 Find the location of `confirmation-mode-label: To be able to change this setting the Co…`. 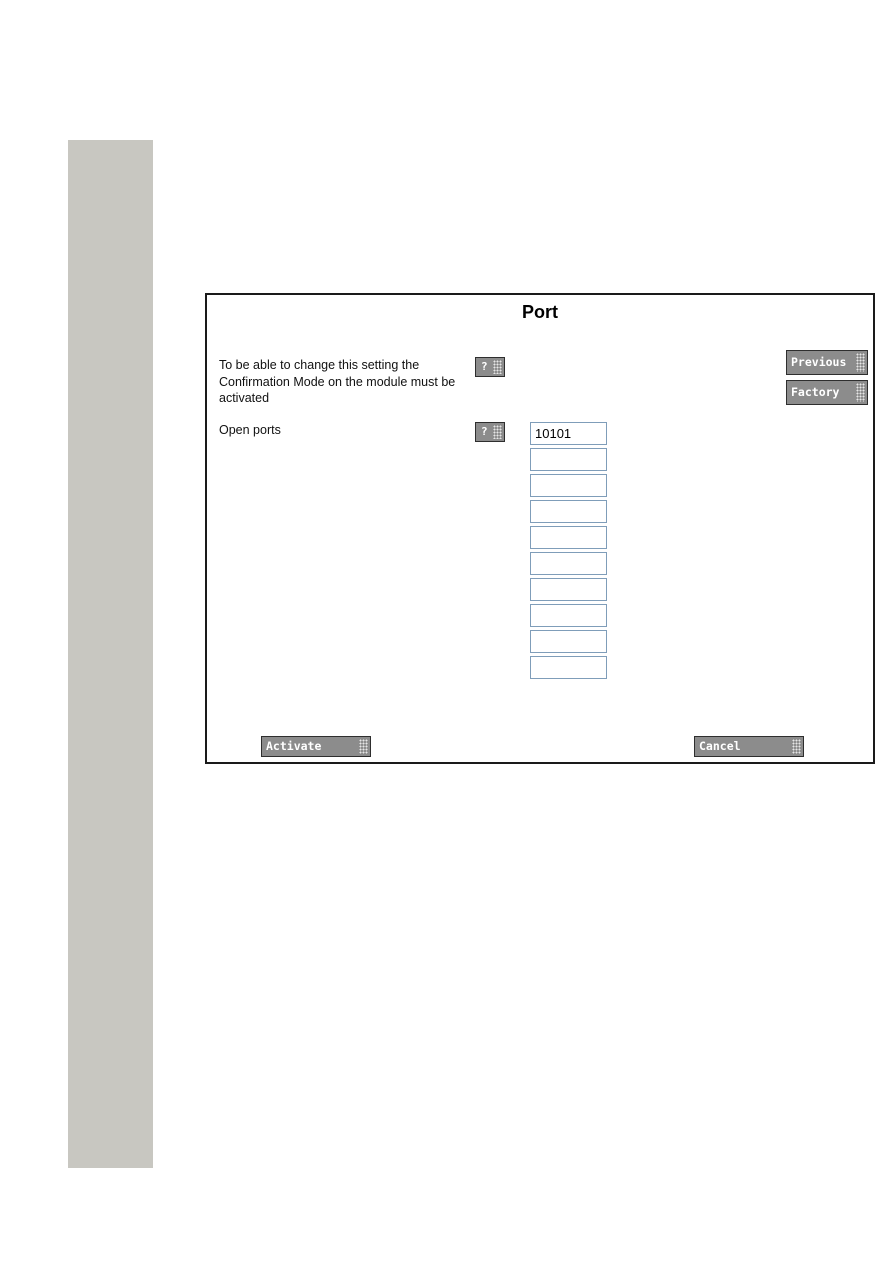

confirmation-mode-label: To be able to change this setting the Co… is located at coordinates (337, 381).